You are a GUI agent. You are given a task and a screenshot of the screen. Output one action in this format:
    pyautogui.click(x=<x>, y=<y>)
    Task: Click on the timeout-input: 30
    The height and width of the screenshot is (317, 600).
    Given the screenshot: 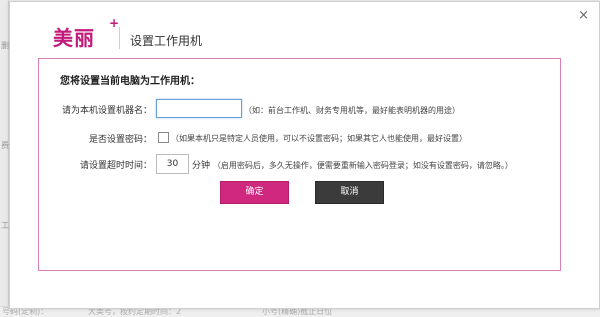 What is the action you would take?
    pyautogui.click(x=172, y=164)
    